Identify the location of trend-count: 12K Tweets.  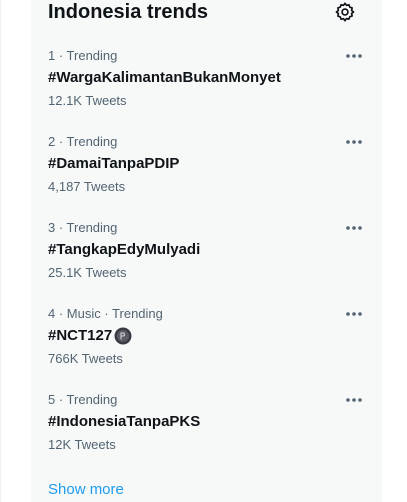
(82, 444).